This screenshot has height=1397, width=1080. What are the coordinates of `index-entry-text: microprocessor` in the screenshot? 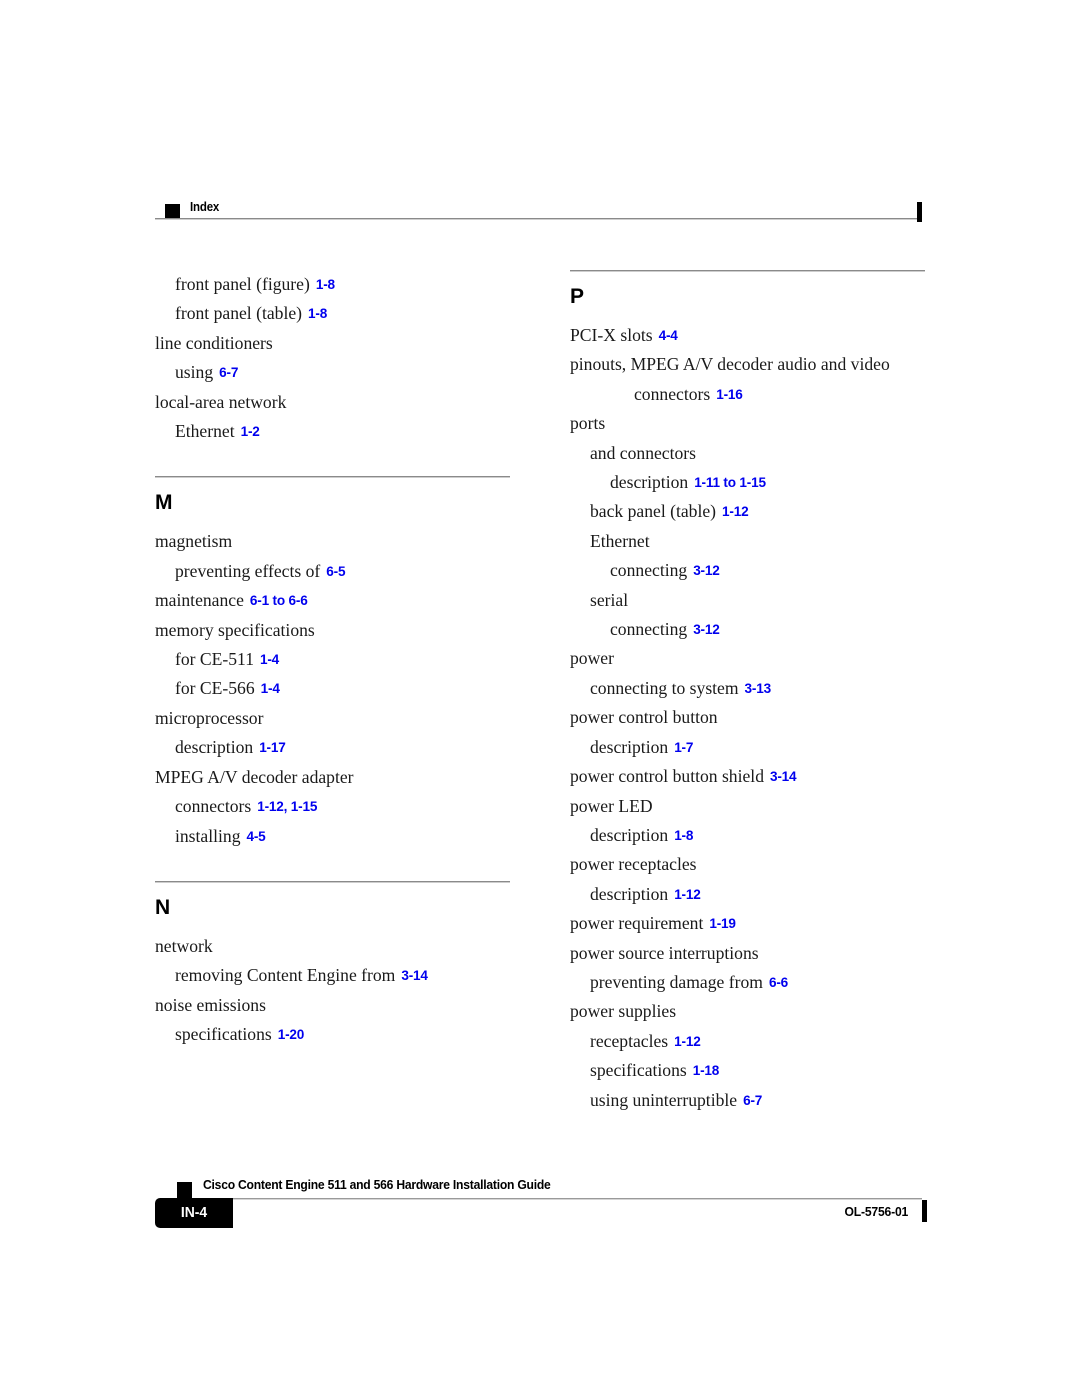 It's located at (209, 717).